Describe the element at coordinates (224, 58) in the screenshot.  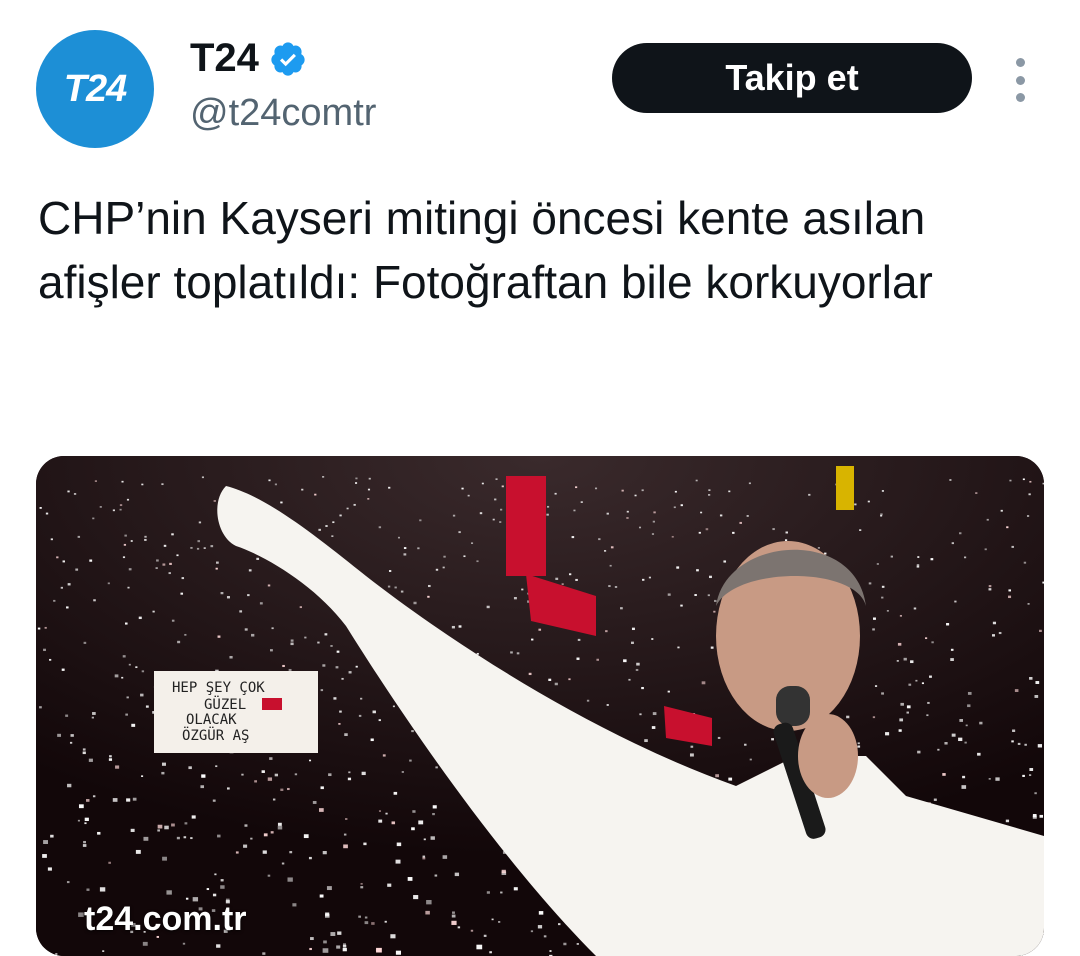
I see `account-name: T24` at that location.